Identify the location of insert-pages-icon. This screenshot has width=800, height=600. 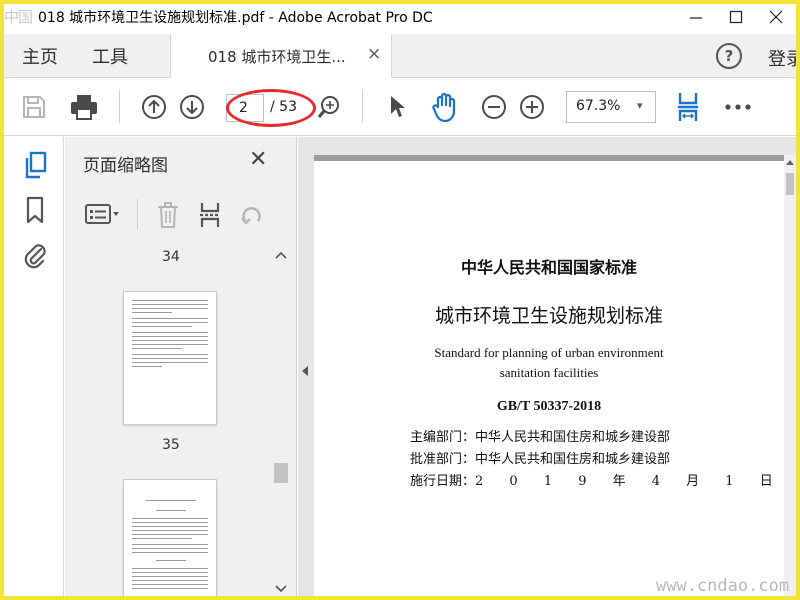
(210, 215).